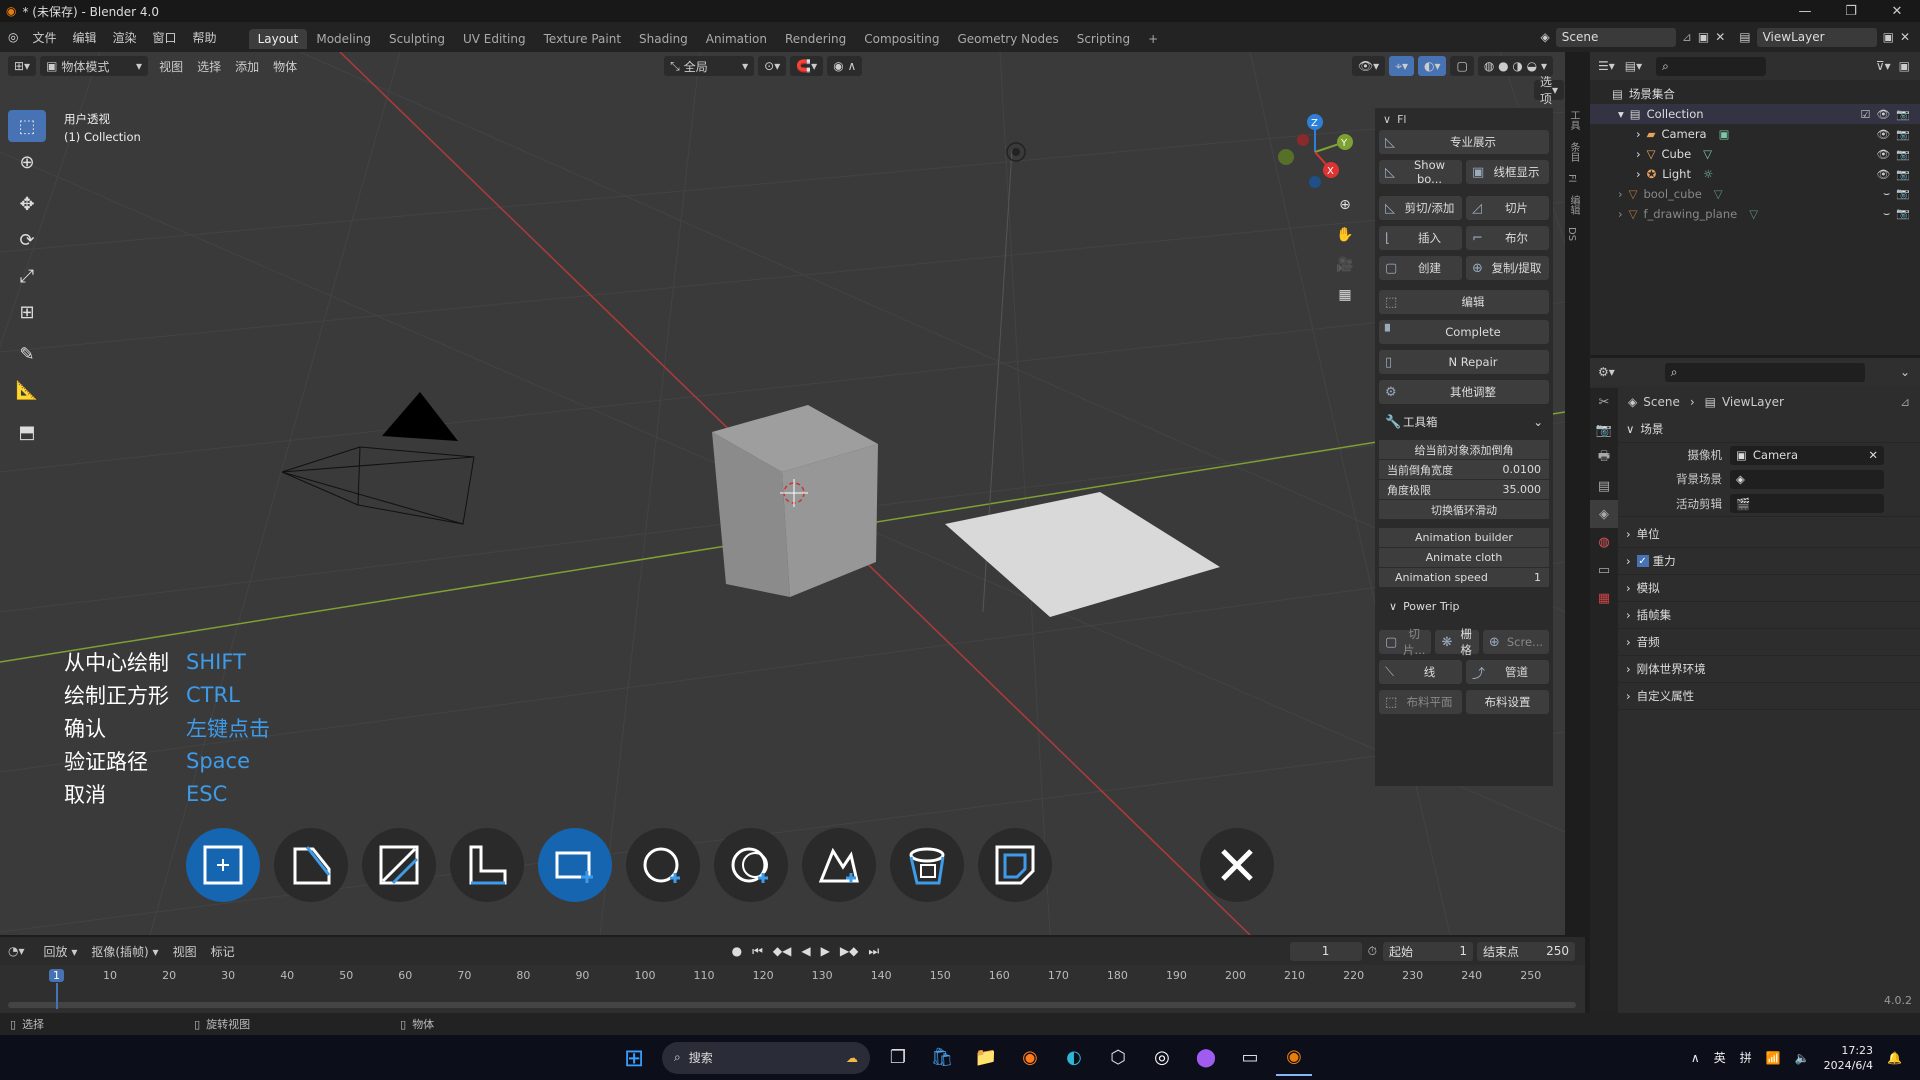 This screenshot has width=1920, height=1080. What do you see at coordinates (1769, 561) in the screenshot?
I see `panel-gravity: › ✓ 重力` at bounding box center [1769, 561].